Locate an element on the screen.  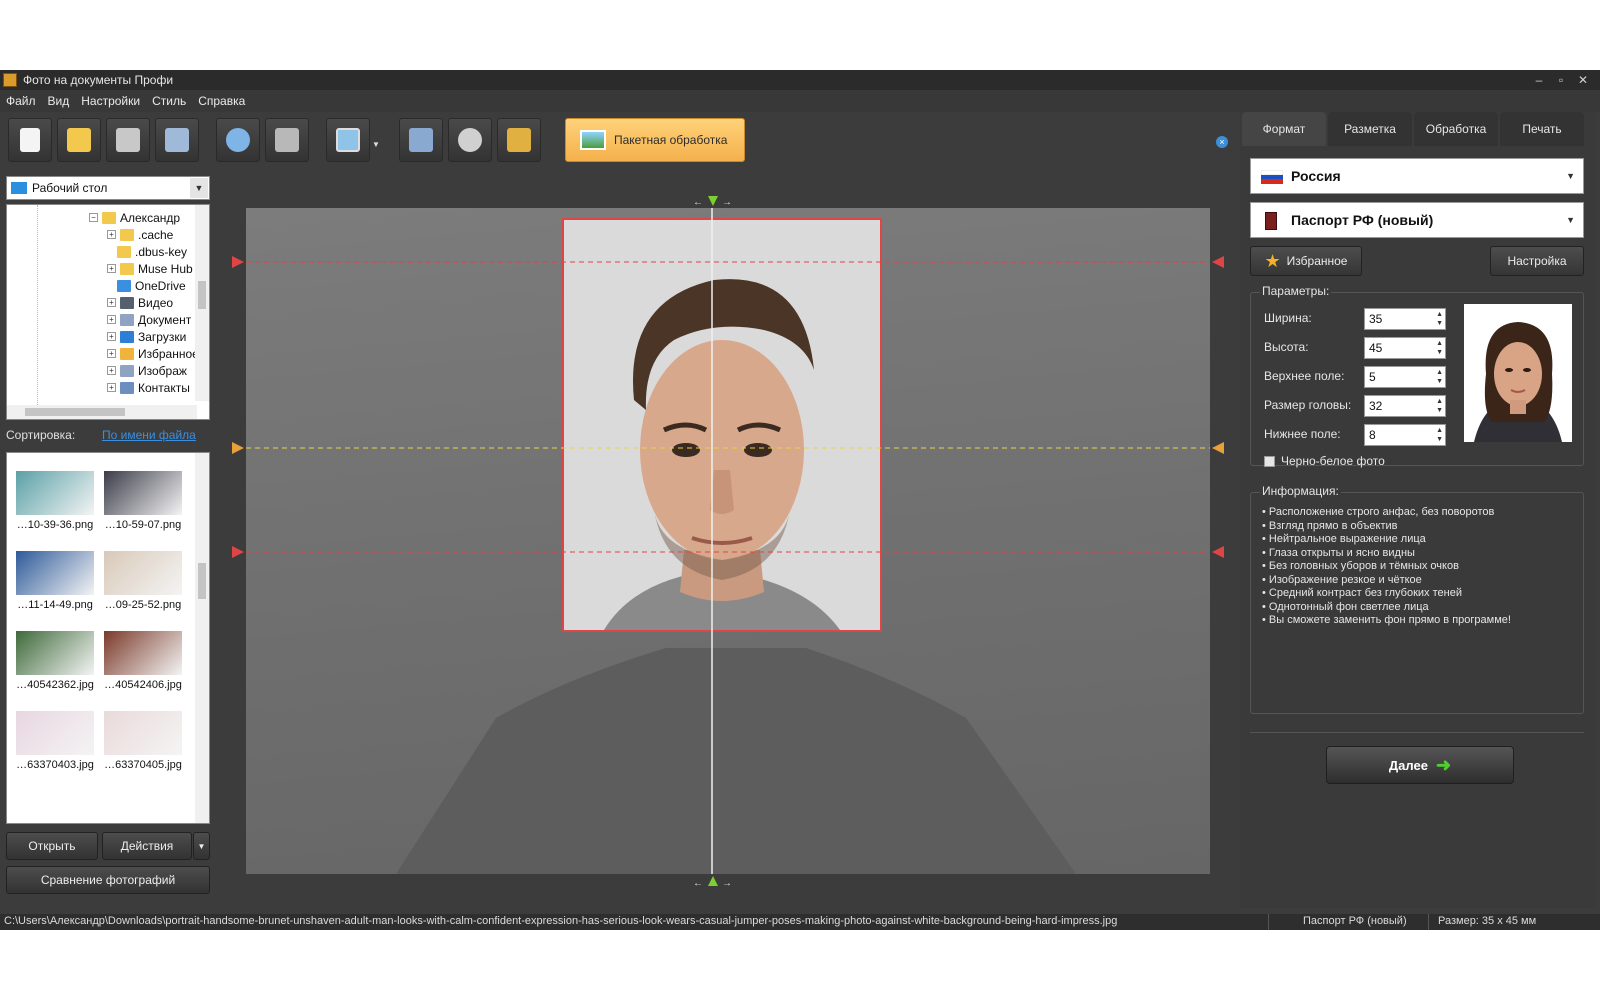
open-button is located at coordinates (79, 140).